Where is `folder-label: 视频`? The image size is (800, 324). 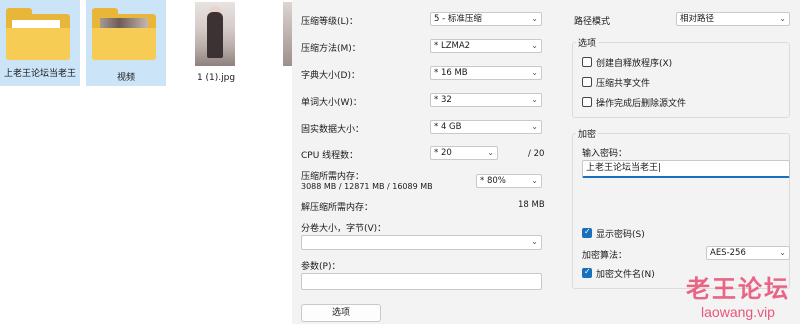
folder-label: 视频 is located at coordinates (125, 78).